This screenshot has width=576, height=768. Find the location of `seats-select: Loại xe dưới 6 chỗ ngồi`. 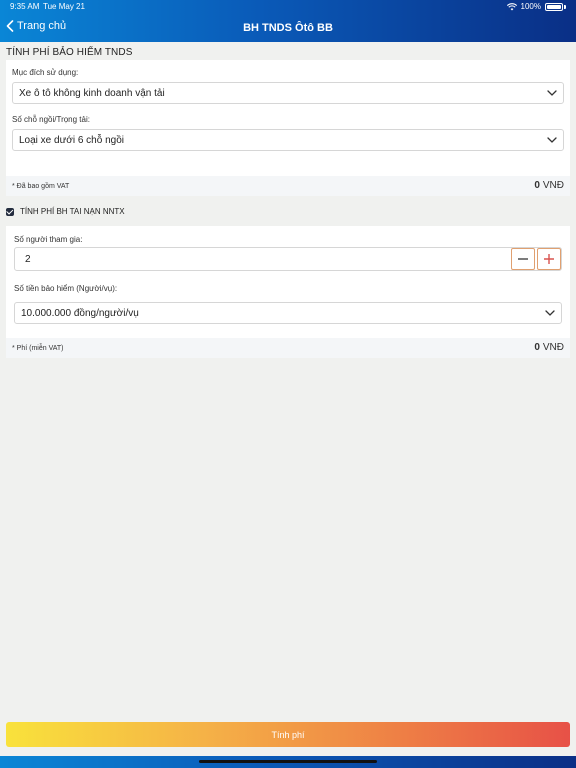

seats-select: Loại xe dưới 6 chỗ ngồi is located at coordinates (288, 140).